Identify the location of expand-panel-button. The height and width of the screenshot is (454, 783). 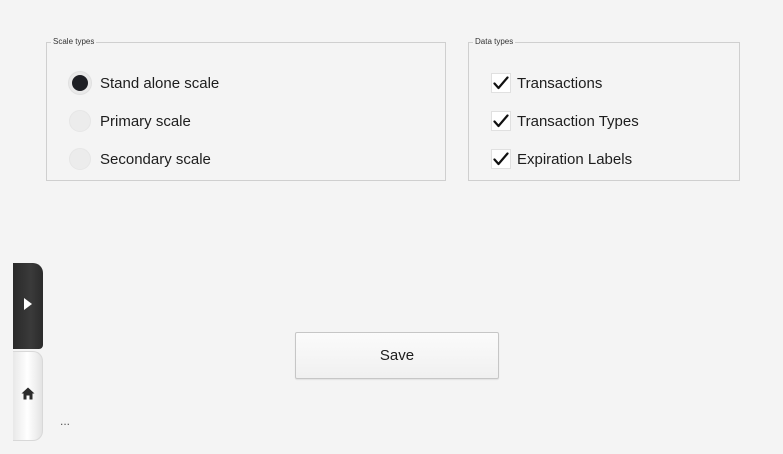
(28, 306).